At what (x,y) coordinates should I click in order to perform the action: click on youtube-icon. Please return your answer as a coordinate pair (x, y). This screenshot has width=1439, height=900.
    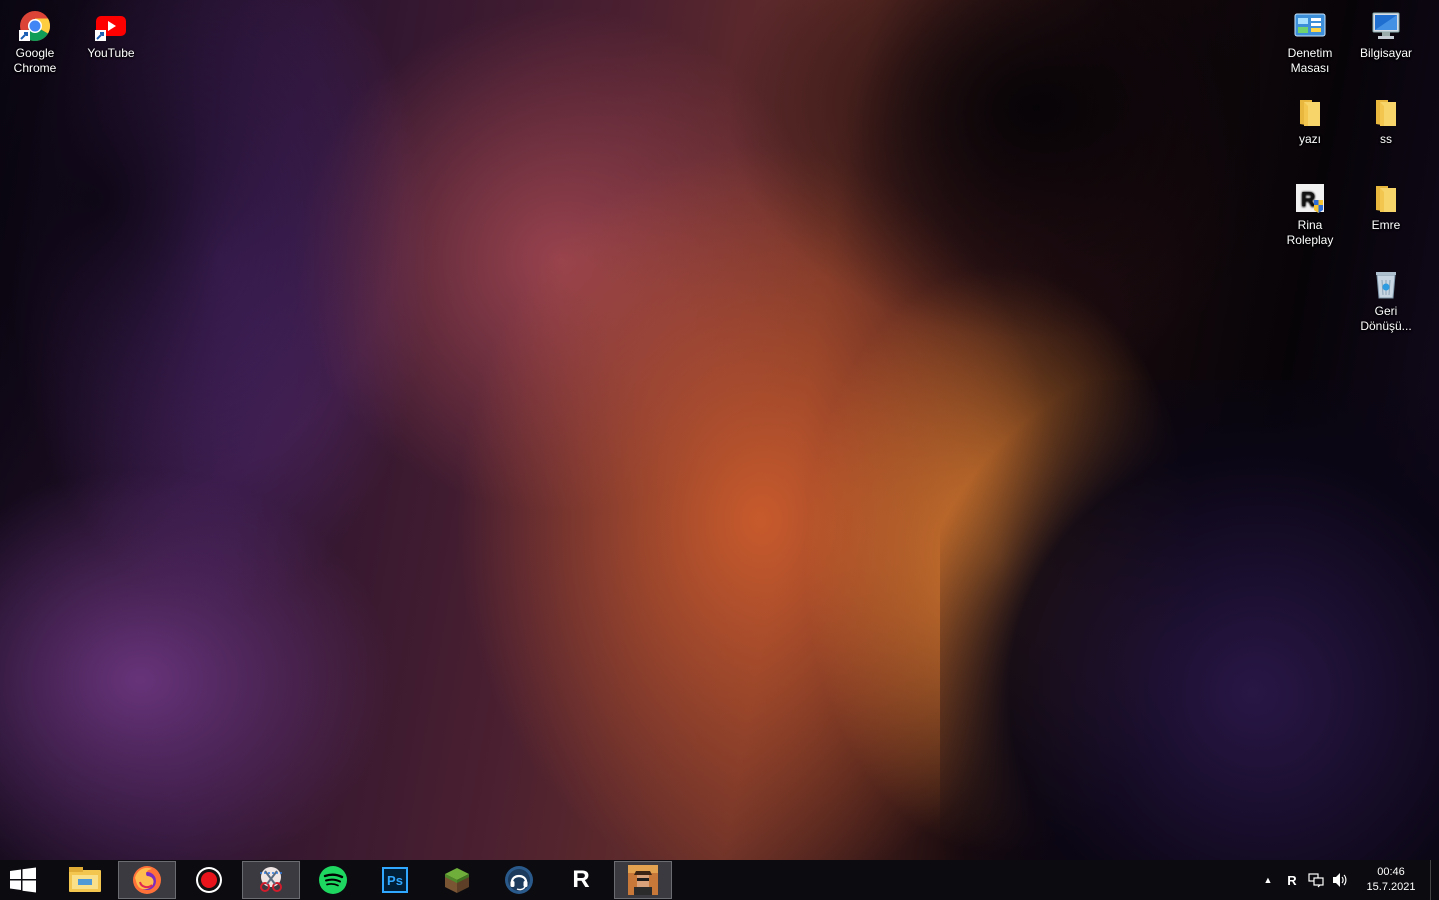
    Looking at the image, I should click on (111, 26).